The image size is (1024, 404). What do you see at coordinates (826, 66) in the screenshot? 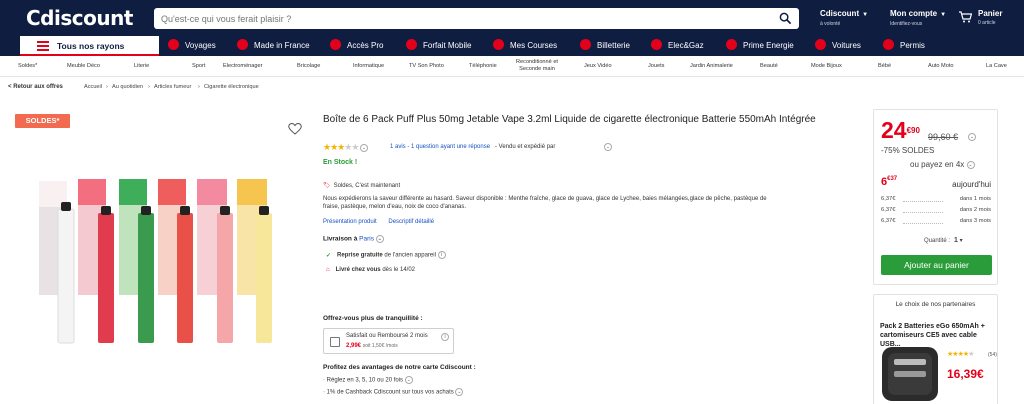
I see `cat-mode-bijoux: Mode Bijoux` at bounding box center [826, 66].